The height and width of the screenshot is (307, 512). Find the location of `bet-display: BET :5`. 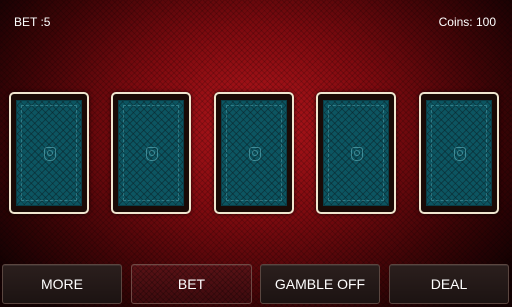

bet-display: BET :5 is located at coordinates (32, 22).